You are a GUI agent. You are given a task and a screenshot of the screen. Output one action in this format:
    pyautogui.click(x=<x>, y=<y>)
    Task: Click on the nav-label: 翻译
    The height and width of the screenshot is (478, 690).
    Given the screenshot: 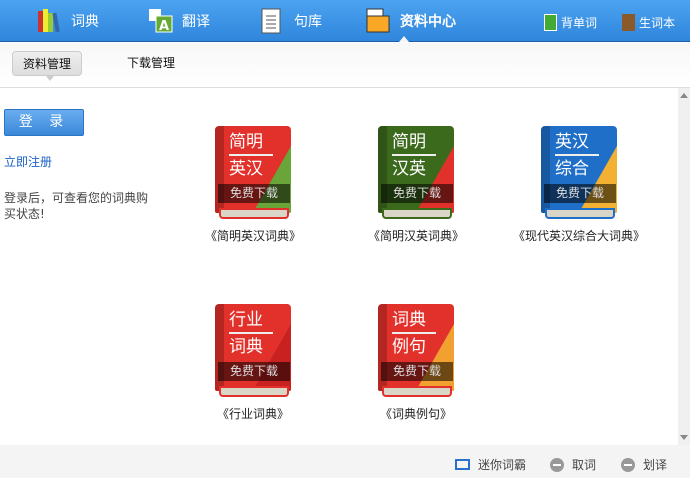 What is the action you would take?
    pyautogui.click(x=196, y=22)
    